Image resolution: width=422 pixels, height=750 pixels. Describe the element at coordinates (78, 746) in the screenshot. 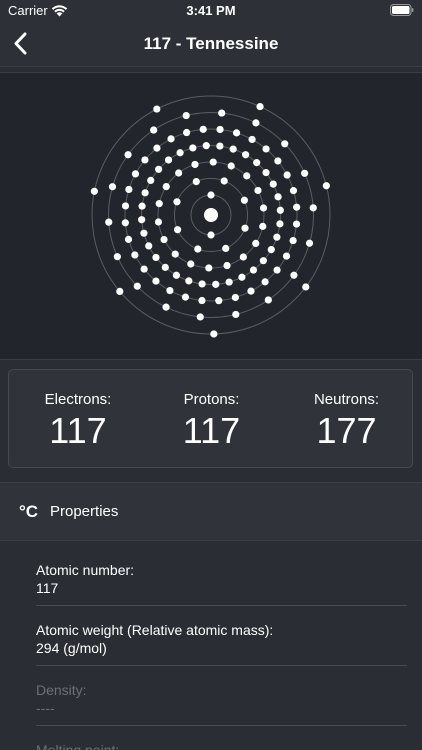

I see `property-label: Melting point:` at that location.